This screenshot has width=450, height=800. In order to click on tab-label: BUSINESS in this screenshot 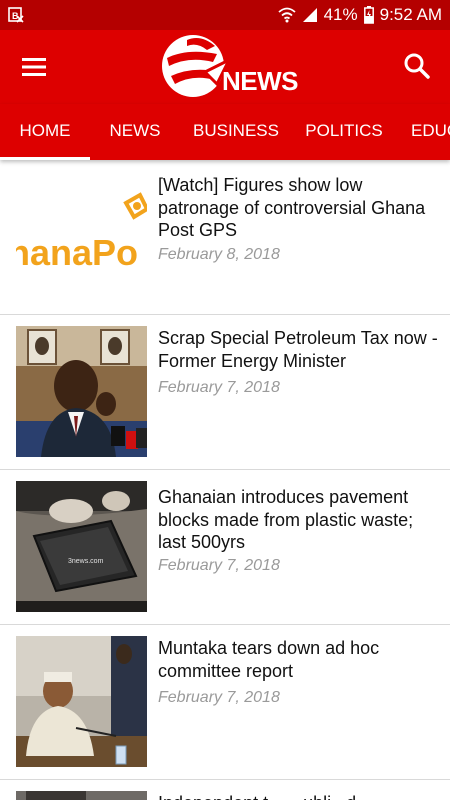, I will do `click(236, 130)`.